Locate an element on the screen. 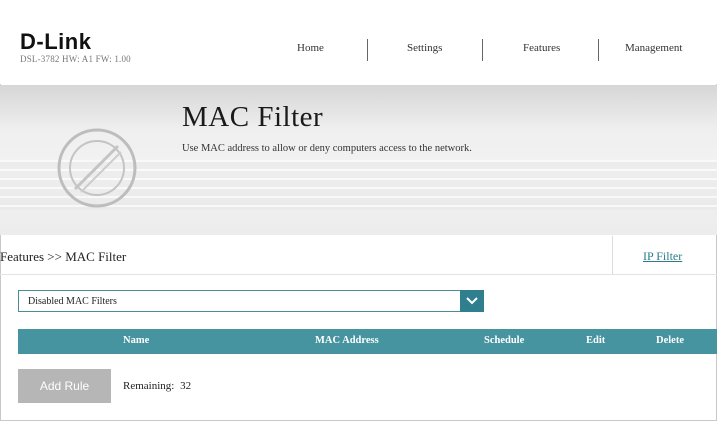  chevron-down-icon is located at coordinates (472, 301).